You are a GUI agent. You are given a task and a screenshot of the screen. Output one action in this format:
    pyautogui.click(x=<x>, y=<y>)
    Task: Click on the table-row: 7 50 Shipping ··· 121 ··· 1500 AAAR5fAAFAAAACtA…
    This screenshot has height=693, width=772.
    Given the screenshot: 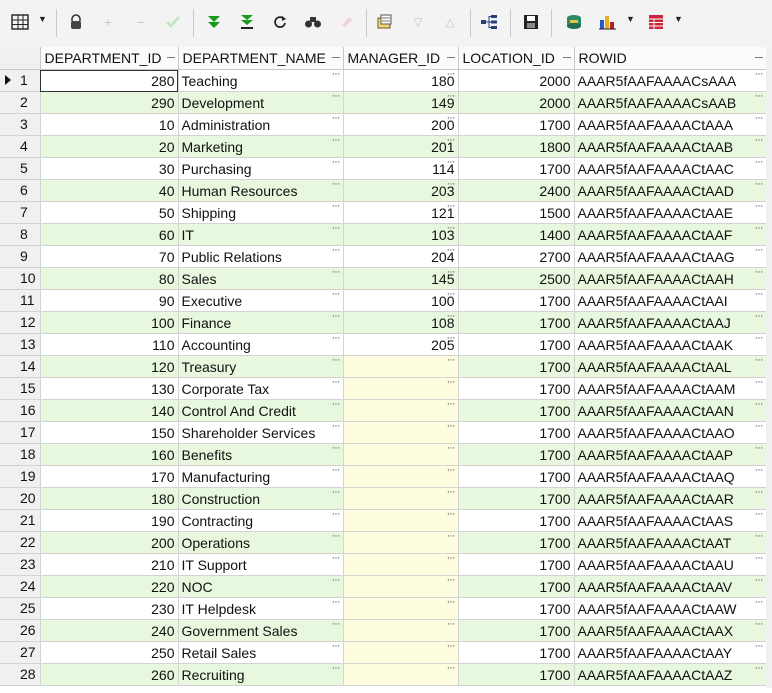 What is the action you would take?
    pyautogui.click(x=383, y=212)
    